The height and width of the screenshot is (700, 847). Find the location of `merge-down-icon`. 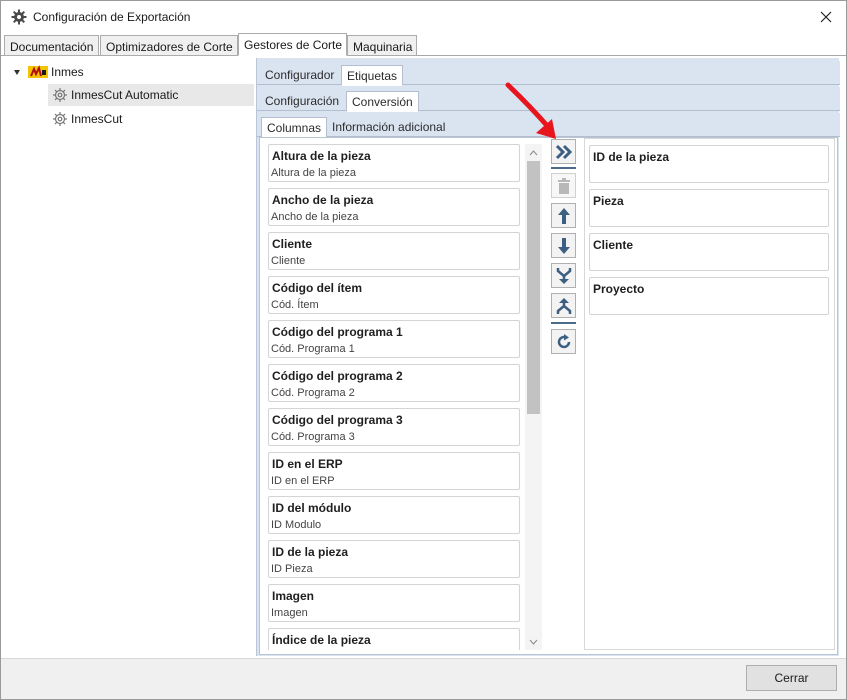

merge-down-icon is located at coordinates (563, 275).